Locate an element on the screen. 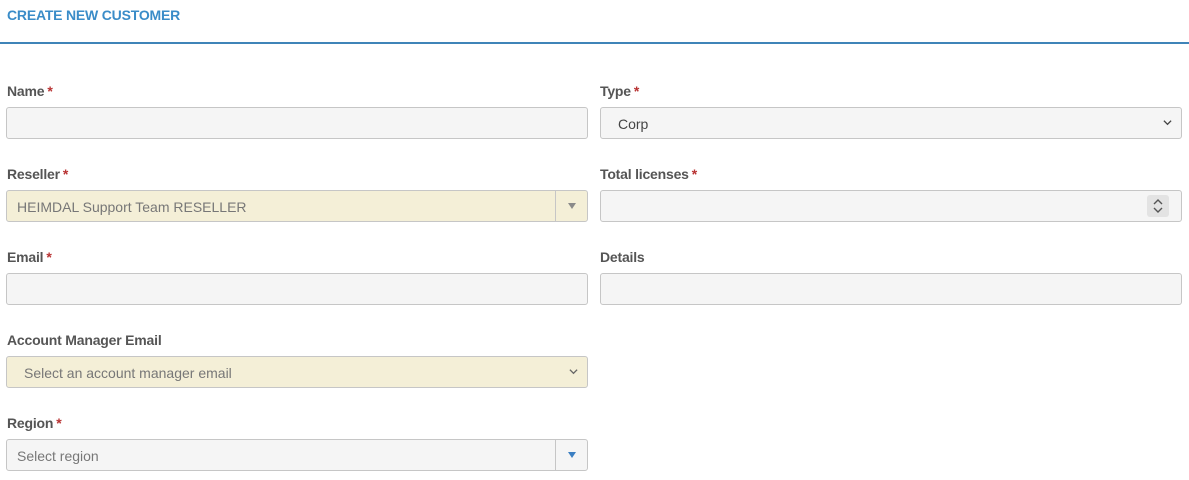 The width and height of the screenshot is (1189, 480). account-manager-email-select: Select an account manager email is located at coordinates (297, 372).